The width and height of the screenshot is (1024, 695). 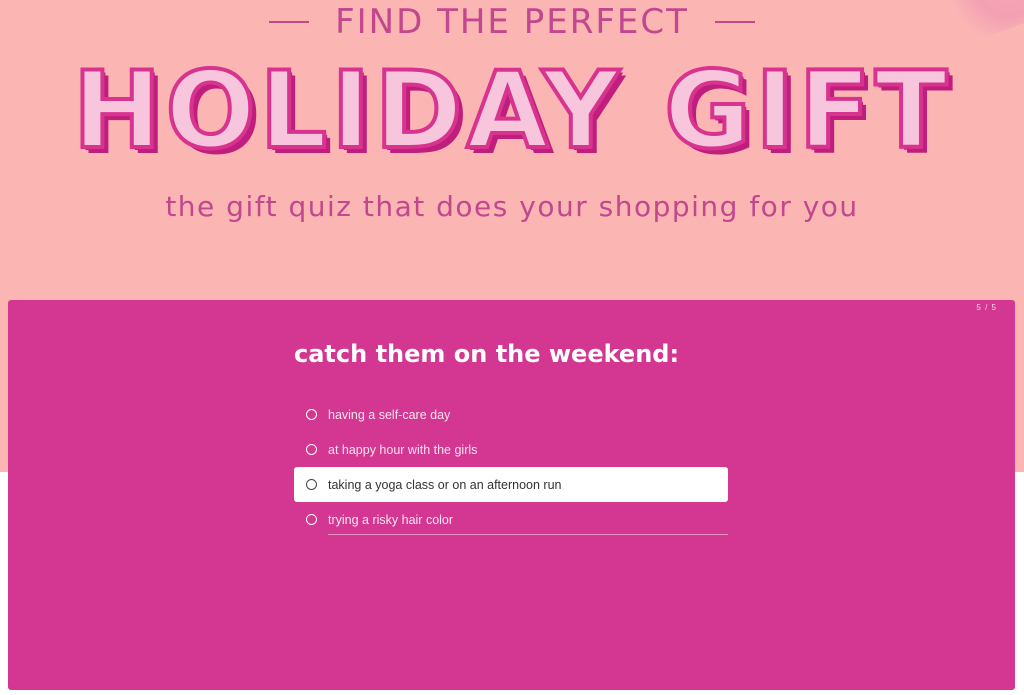 I want to click on hero-kicker: FIND THE PERFECT, so click(x=512, y=22).